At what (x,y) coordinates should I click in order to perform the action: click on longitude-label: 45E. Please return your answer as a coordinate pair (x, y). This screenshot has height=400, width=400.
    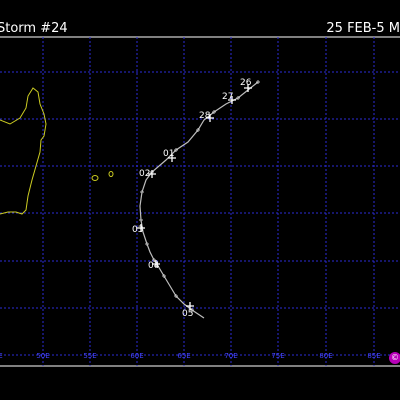
    Looking at the image, I should click on (1, 356).